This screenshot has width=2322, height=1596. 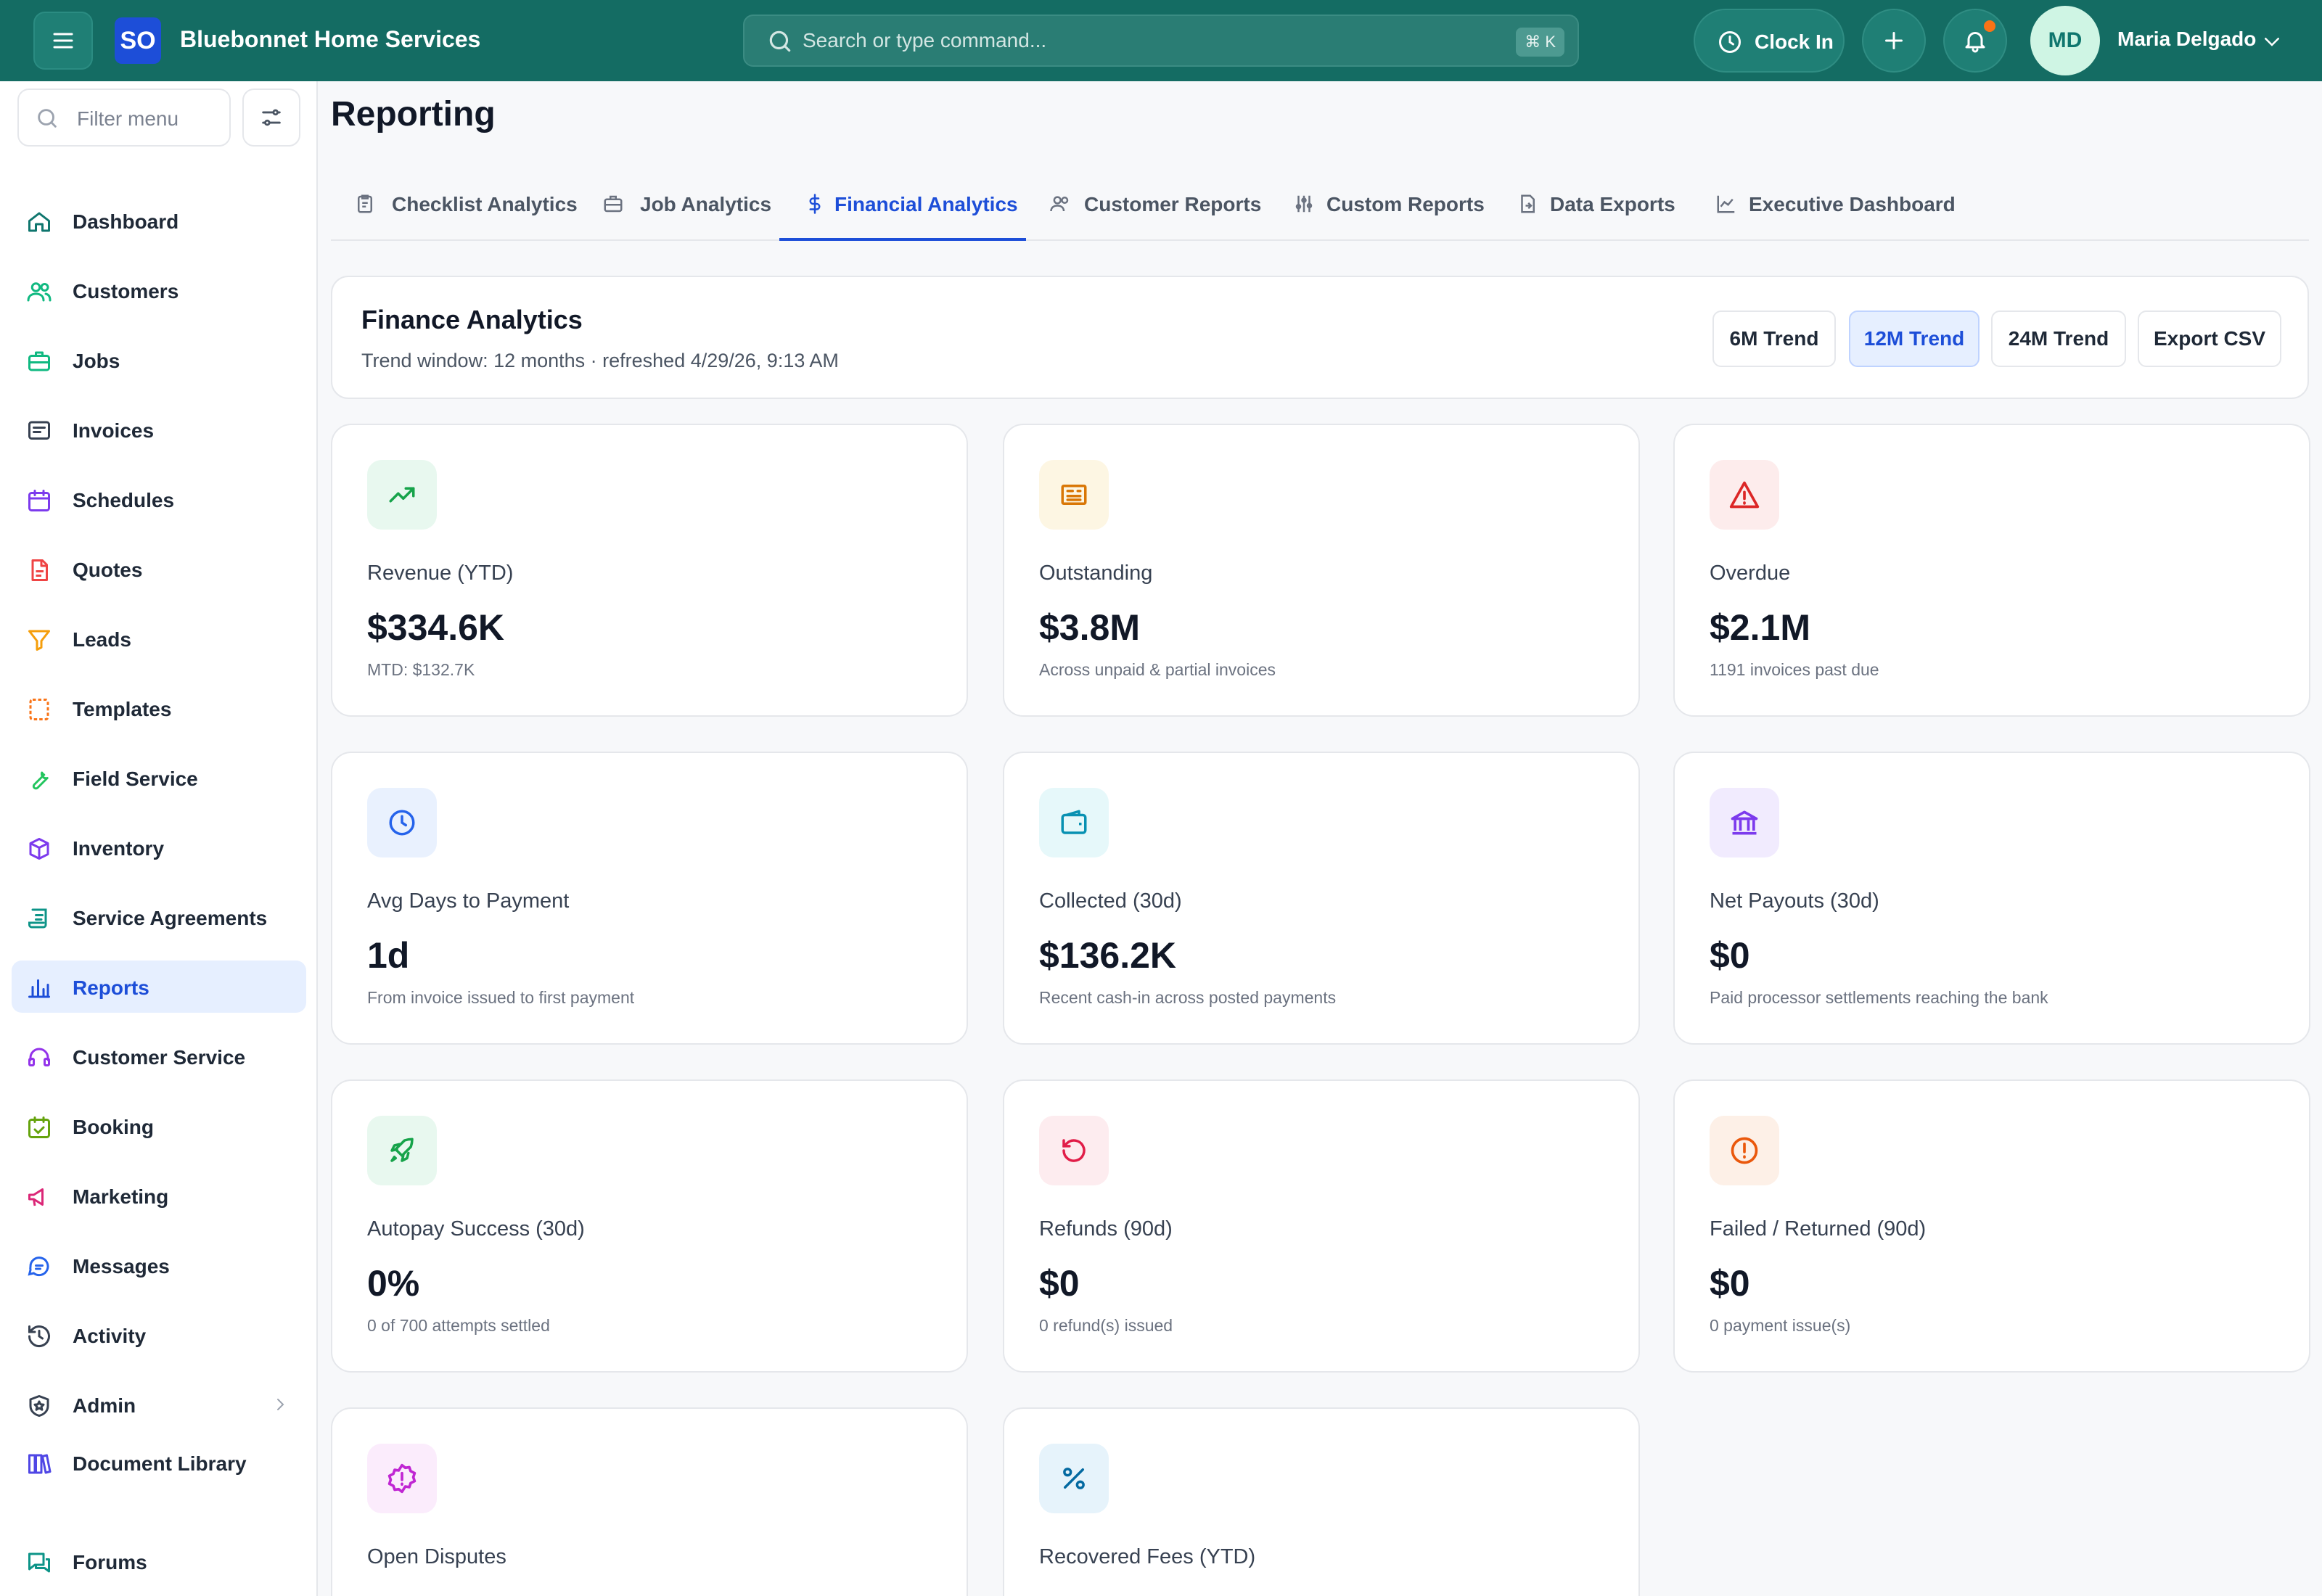 What do you see at coordinates (159, 987) in the screenshot?
I see `sidebar-item-reports: Reports` at bounding box center [159, 987].